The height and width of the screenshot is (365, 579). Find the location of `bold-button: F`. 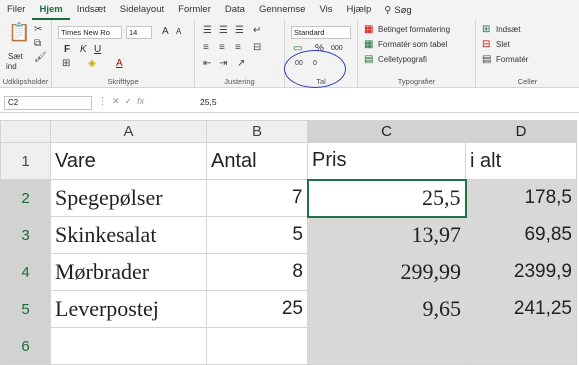

bold-button: F is located at coordinates (67, 49).